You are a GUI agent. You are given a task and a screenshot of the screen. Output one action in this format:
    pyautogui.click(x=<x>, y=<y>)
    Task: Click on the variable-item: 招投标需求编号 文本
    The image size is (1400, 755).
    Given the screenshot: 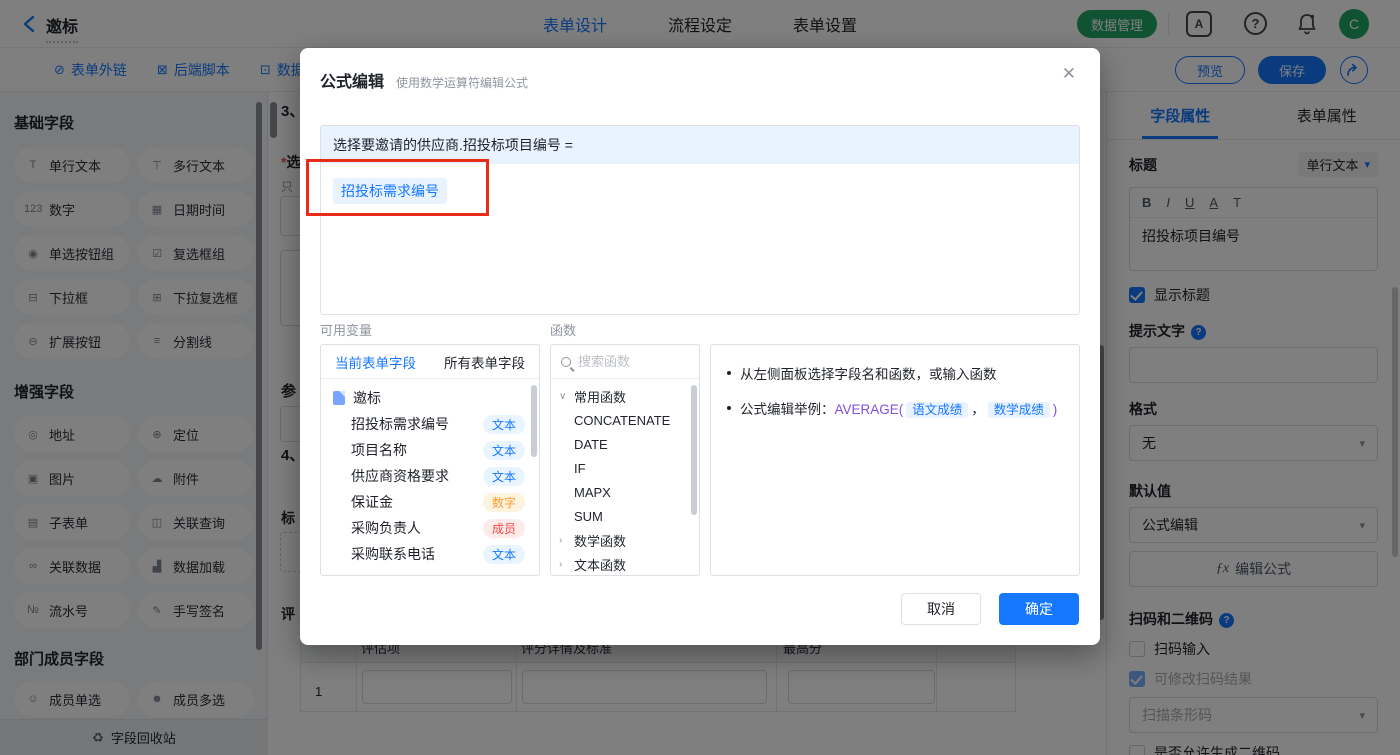 What is the action you would take?
    pyautogui.click(x=430, y=424)
    